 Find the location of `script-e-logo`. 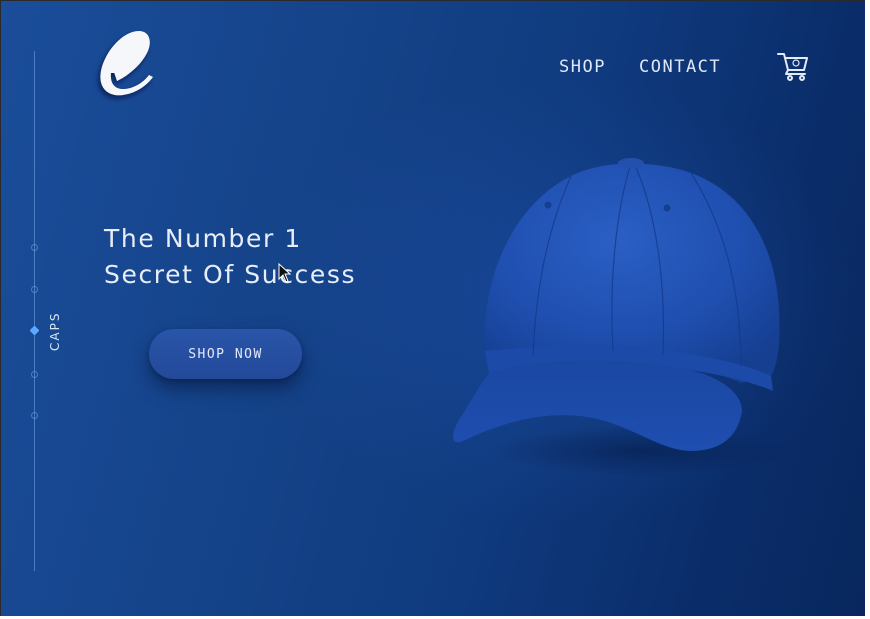

script-e-logo is located at coordinates (128, 63).